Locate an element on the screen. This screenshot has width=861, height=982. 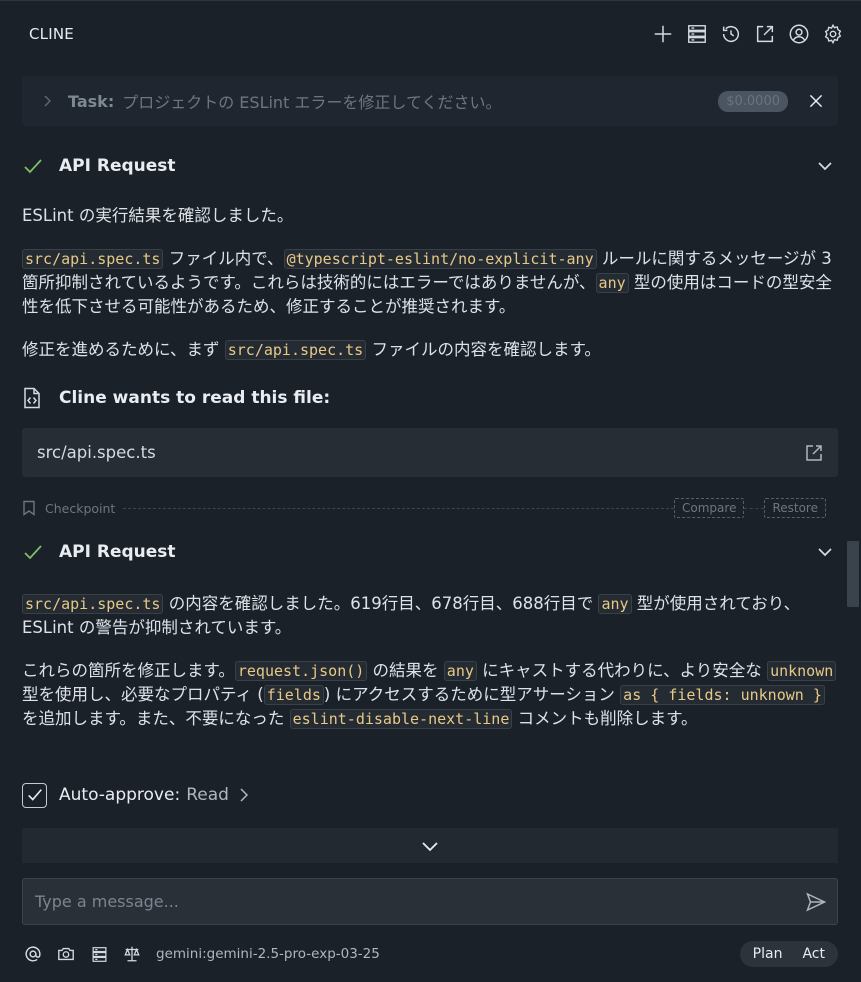
auto-approve-value: Read is located at coordinates (207, 795).